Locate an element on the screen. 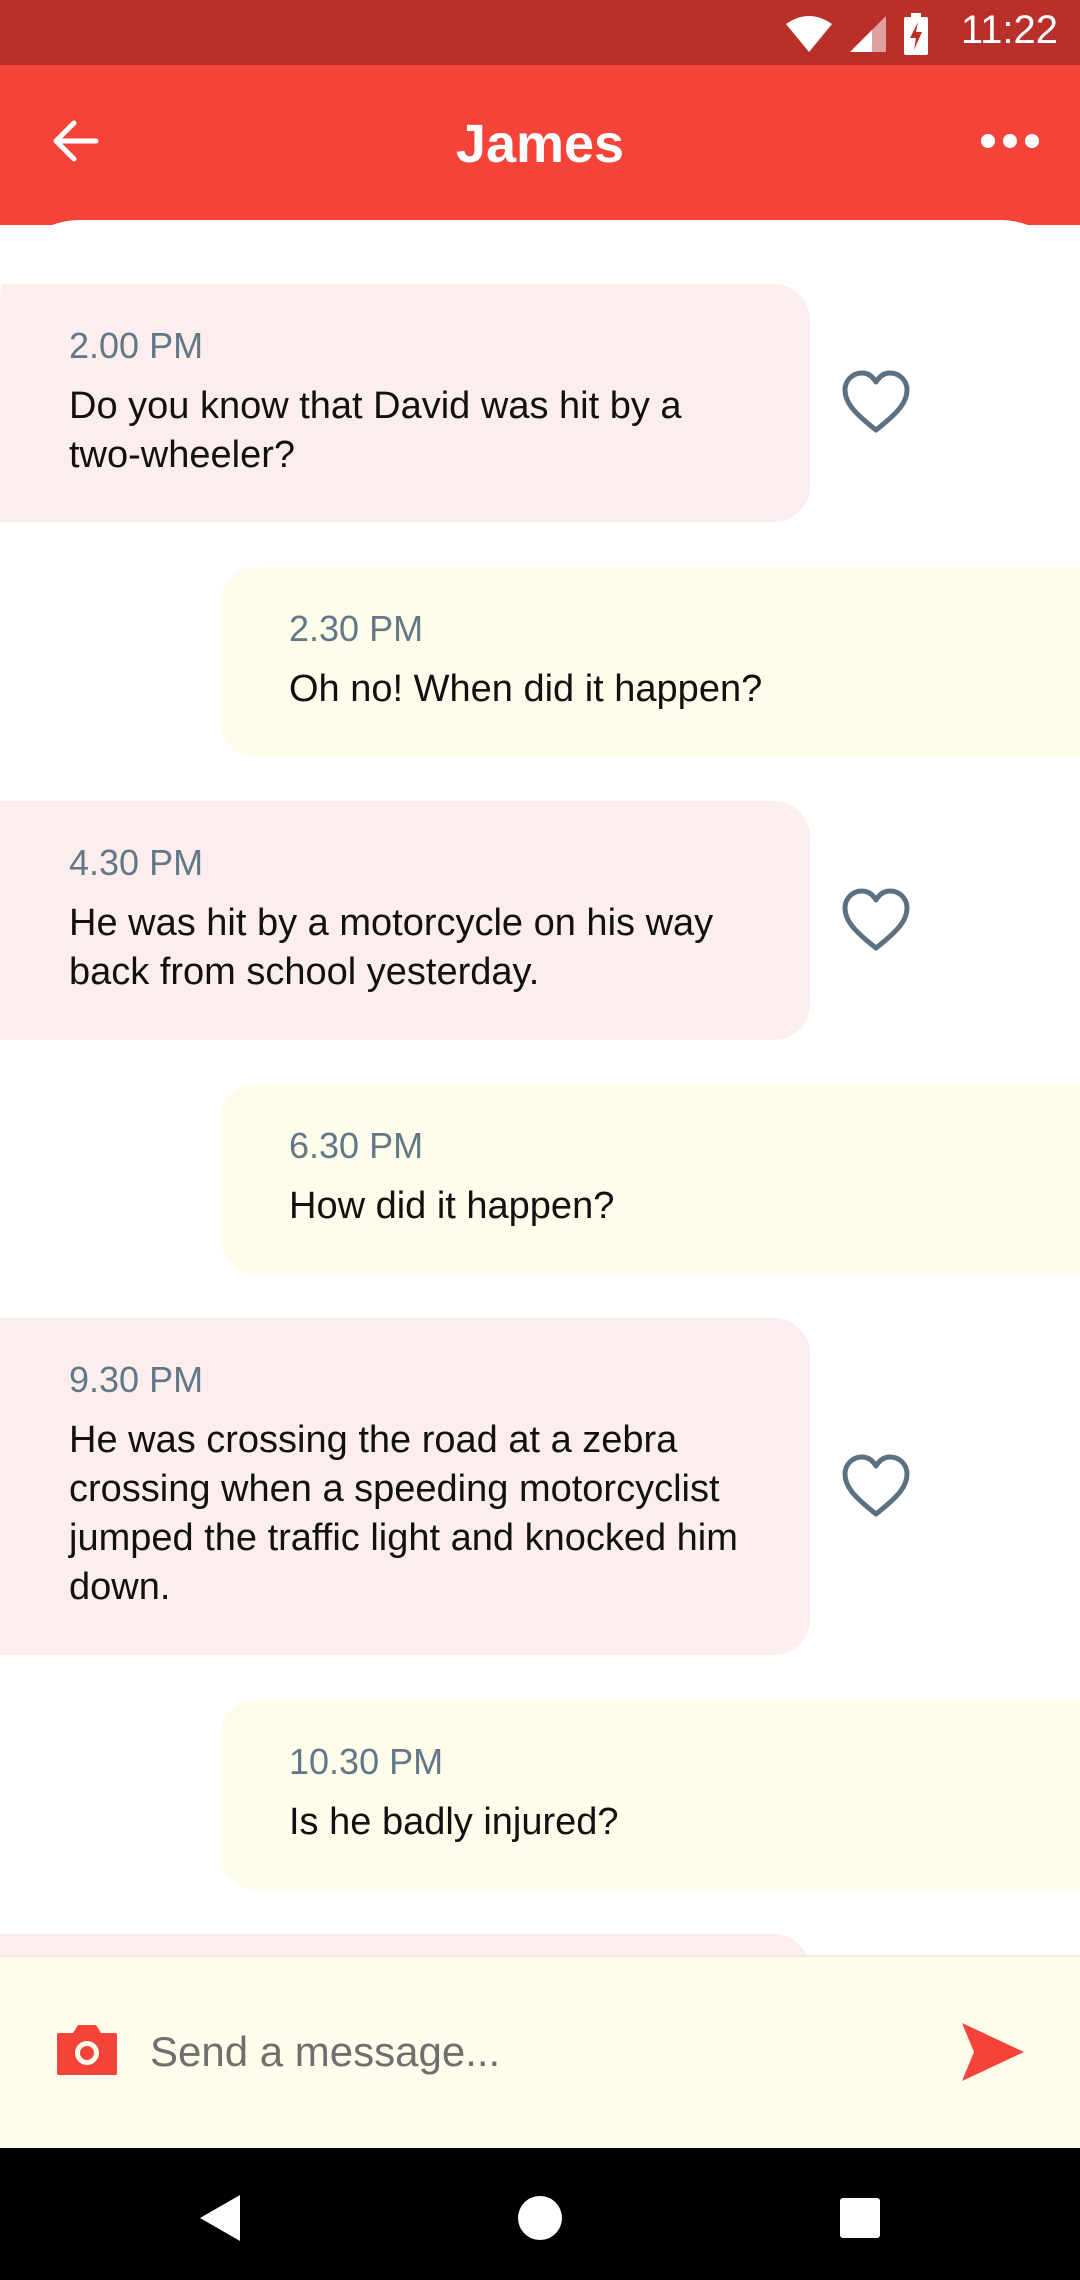 This screenshot has height=2280, width=1080. message-time: 4.30 PM is located at coordinates (136, 862).